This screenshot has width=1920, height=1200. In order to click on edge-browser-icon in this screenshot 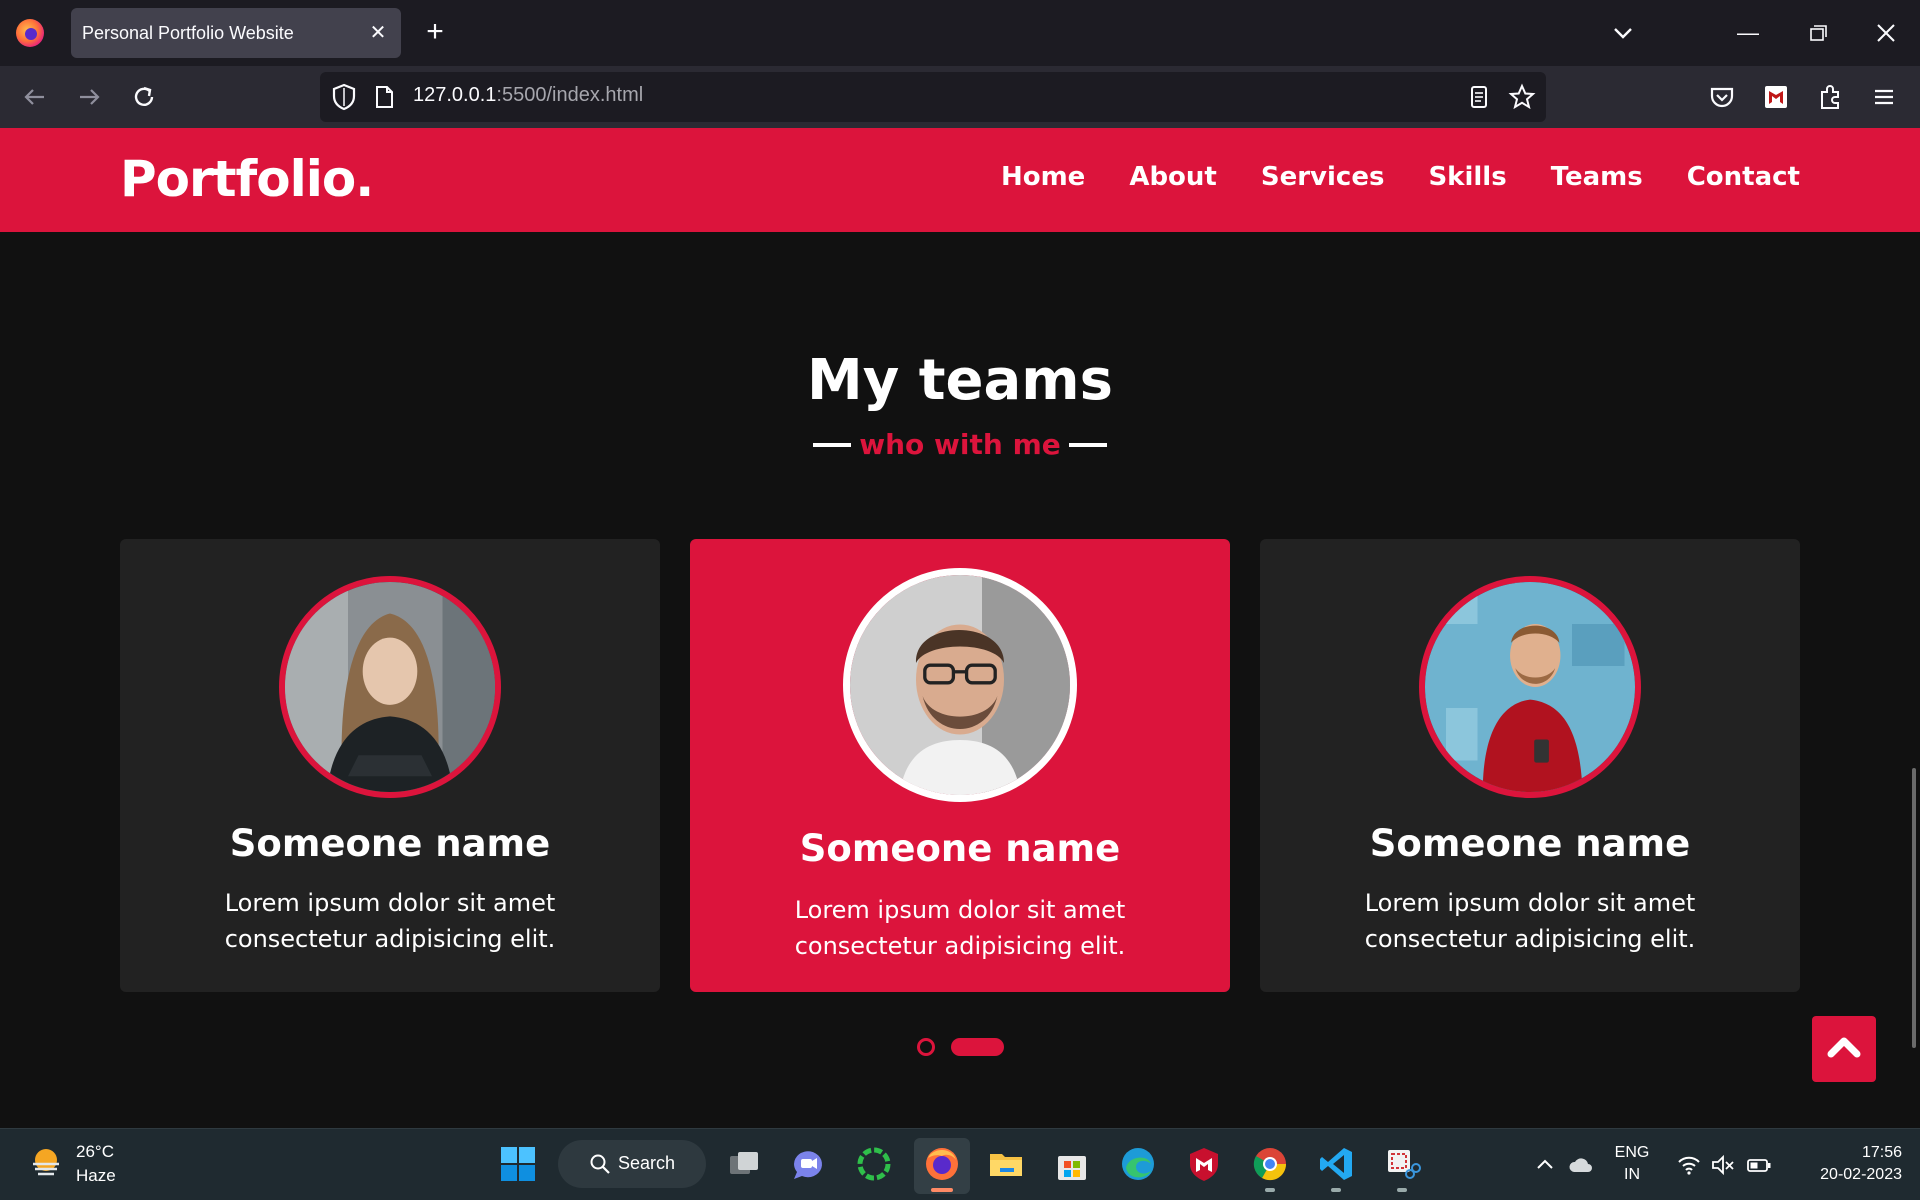, I will do `click(1138, 1164)`.